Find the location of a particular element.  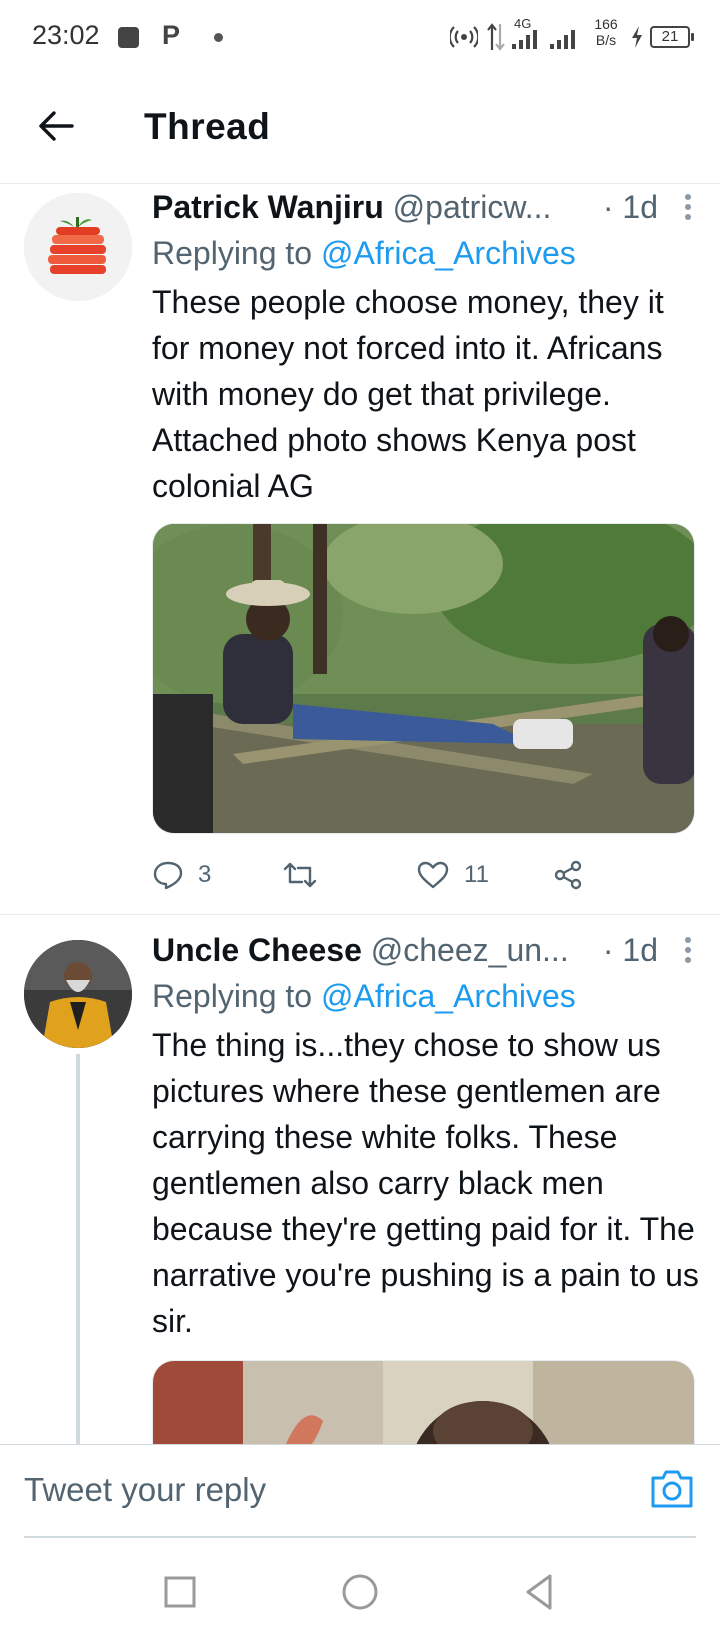

thread-connector-line is located at coordinates (78, 1250).